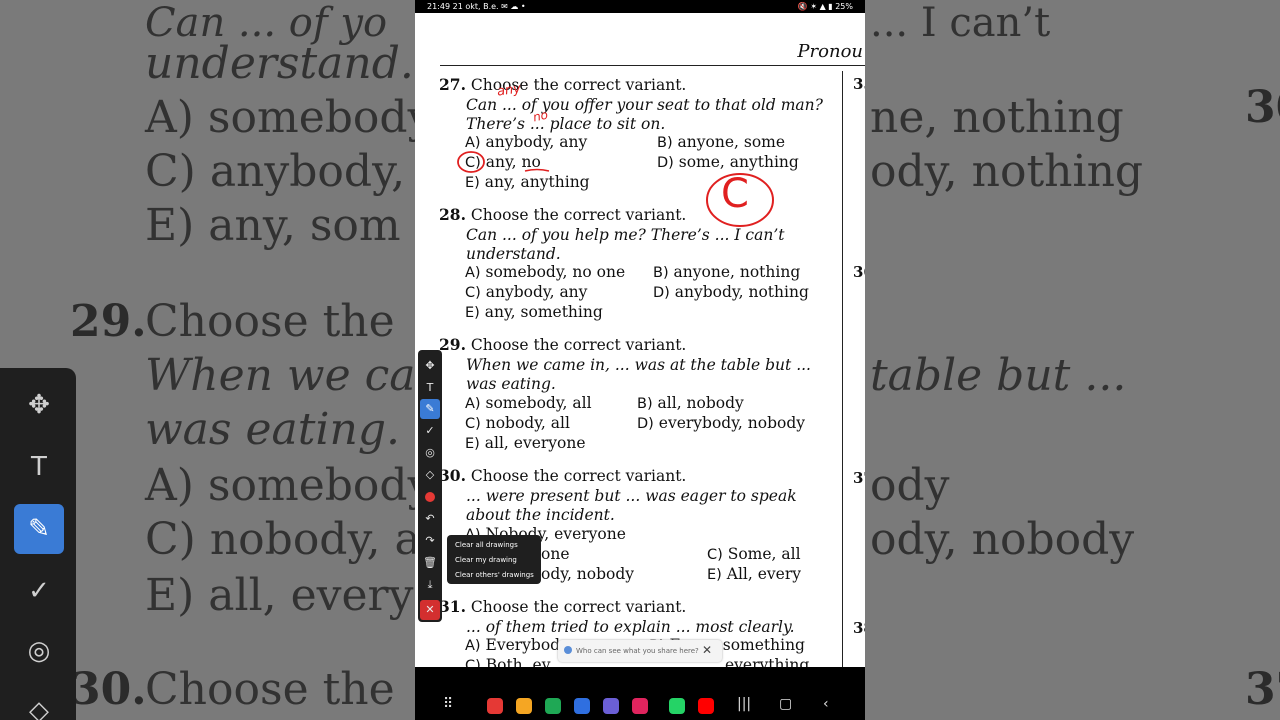 Image resolution: width=1280 pixels, height=720 pixels. I want to click on bg-text: C) nobody, a, so click(283, 539).